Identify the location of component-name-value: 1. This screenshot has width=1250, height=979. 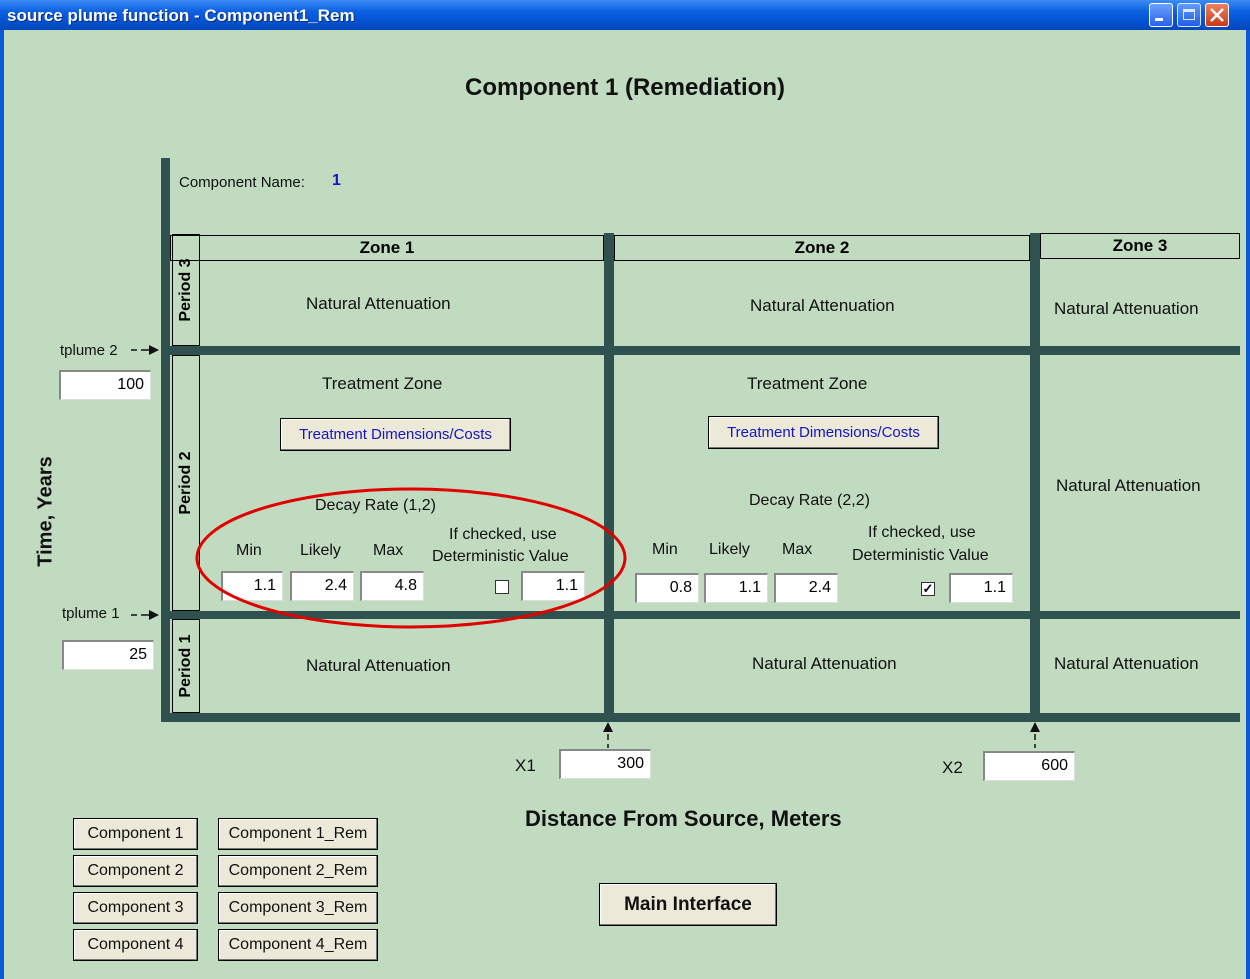
(336, 180).